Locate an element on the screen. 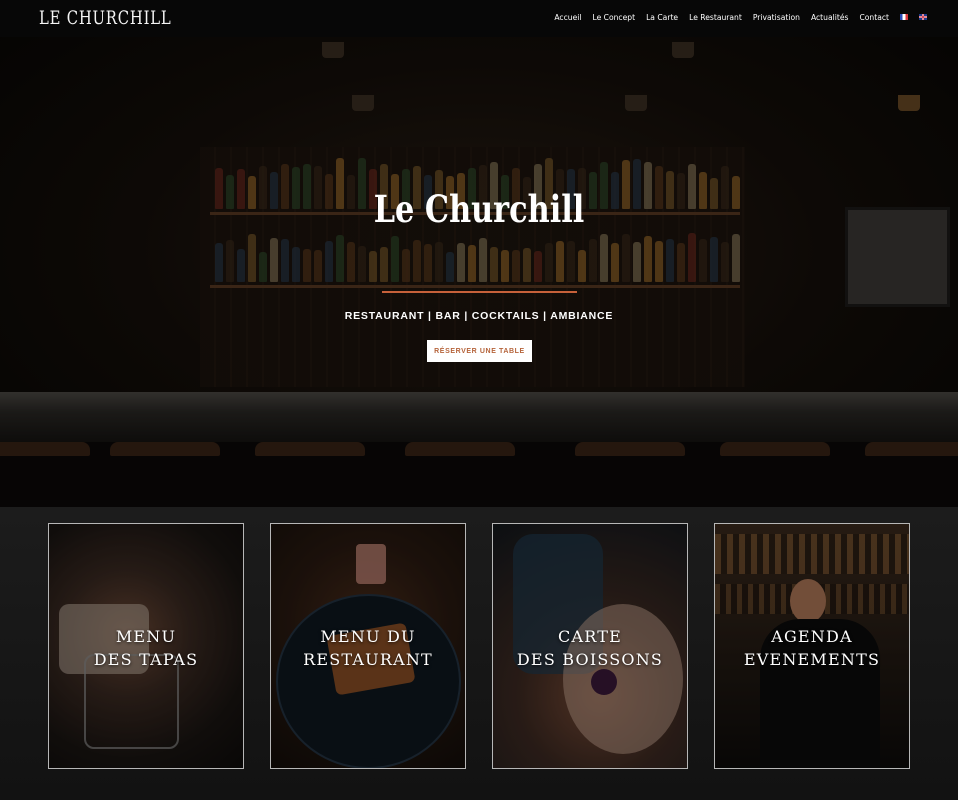 The height and width of the screenshot is (800, 958). card-carte-boissons: CARTE DES BOISSONS is located at coordinates (590, 646).